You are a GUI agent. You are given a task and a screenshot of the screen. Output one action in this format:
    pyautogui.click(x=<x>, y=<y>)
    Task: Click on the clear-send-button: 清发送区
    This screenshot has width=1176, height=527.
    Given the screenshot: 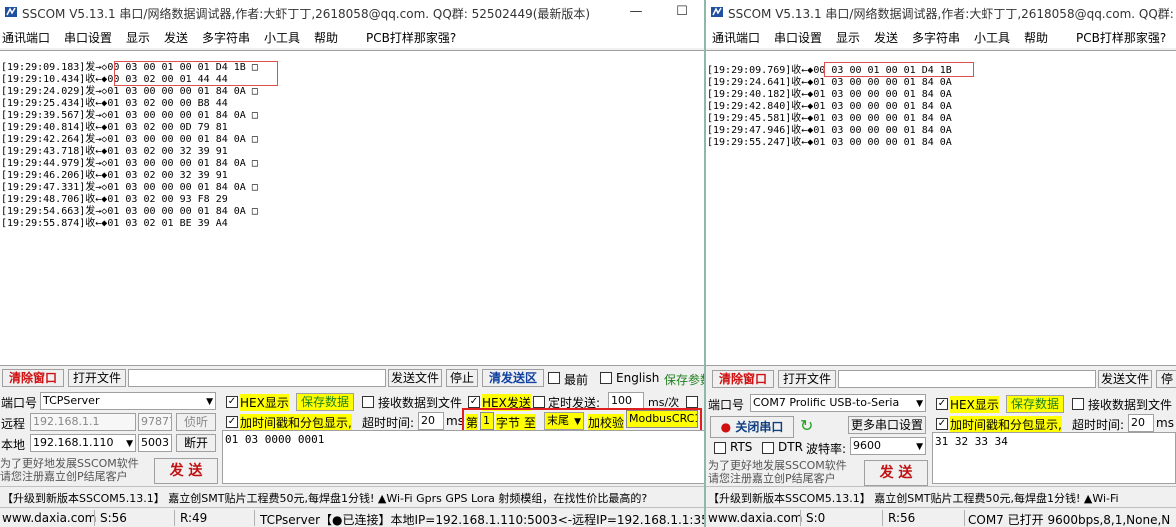 What is the action you would take?
    pyautogui.click(x=513, y=378)
    